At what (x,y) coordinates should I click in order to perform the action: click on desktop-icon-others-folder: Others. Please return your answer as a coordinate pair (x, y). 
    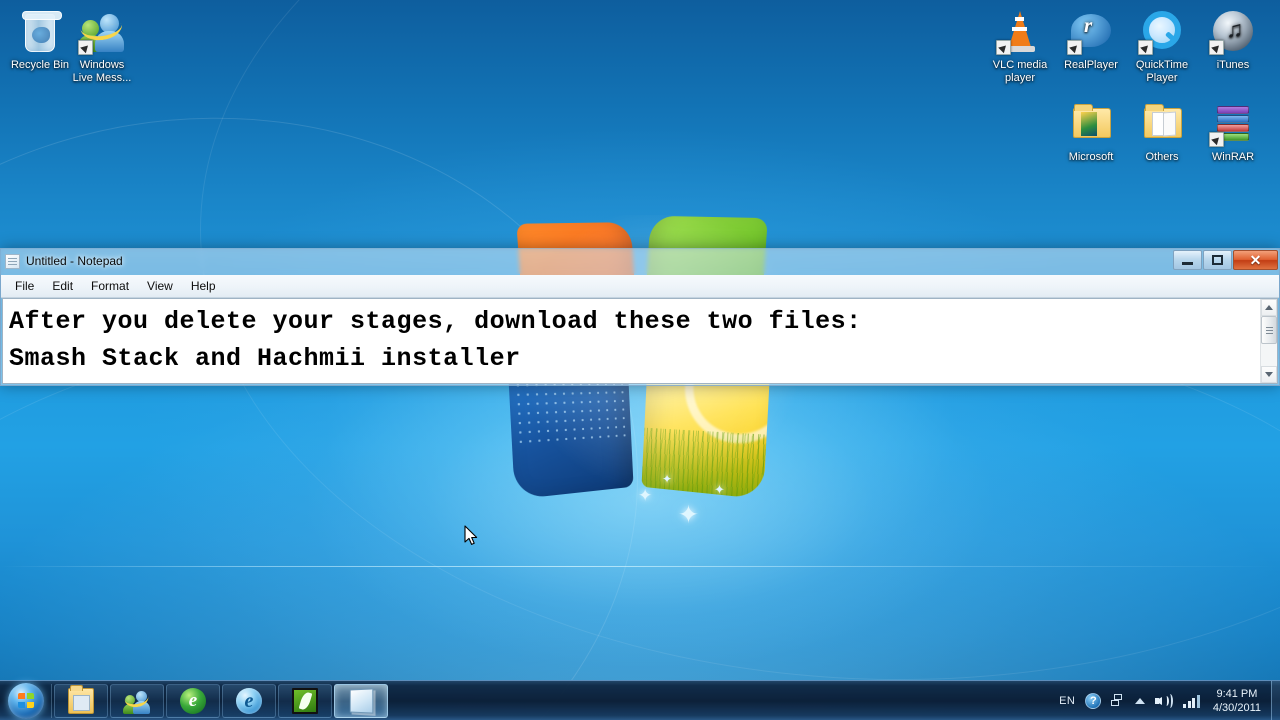
    Looking at the image, I should click on (1162, 132).